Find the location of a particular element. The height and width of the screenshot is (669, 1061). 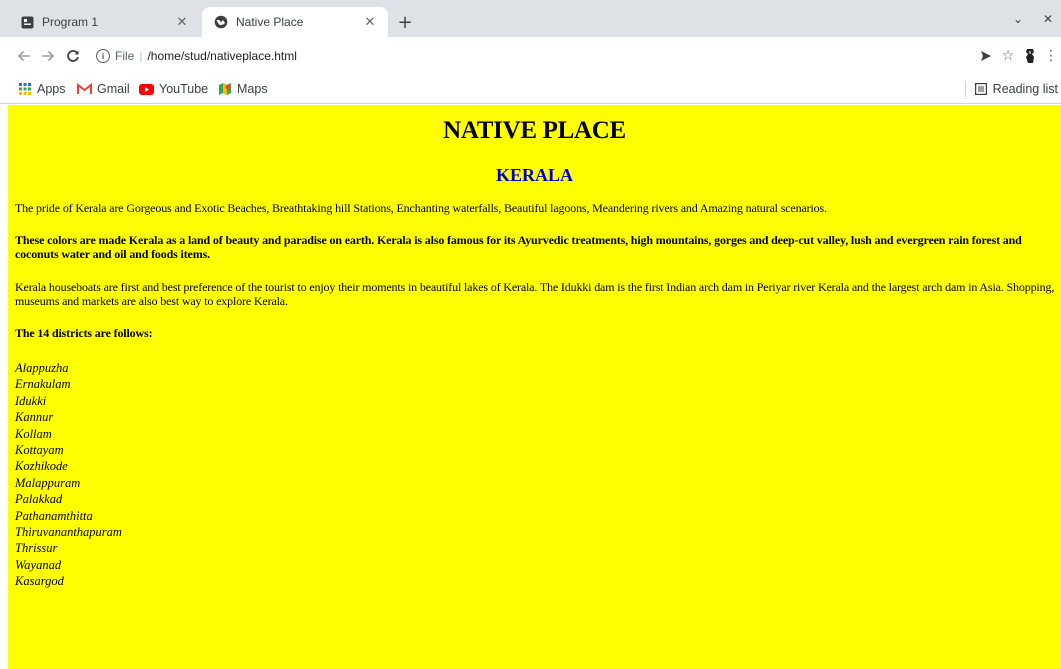

list-item: Wayanad is located at coordinates (38, 564).